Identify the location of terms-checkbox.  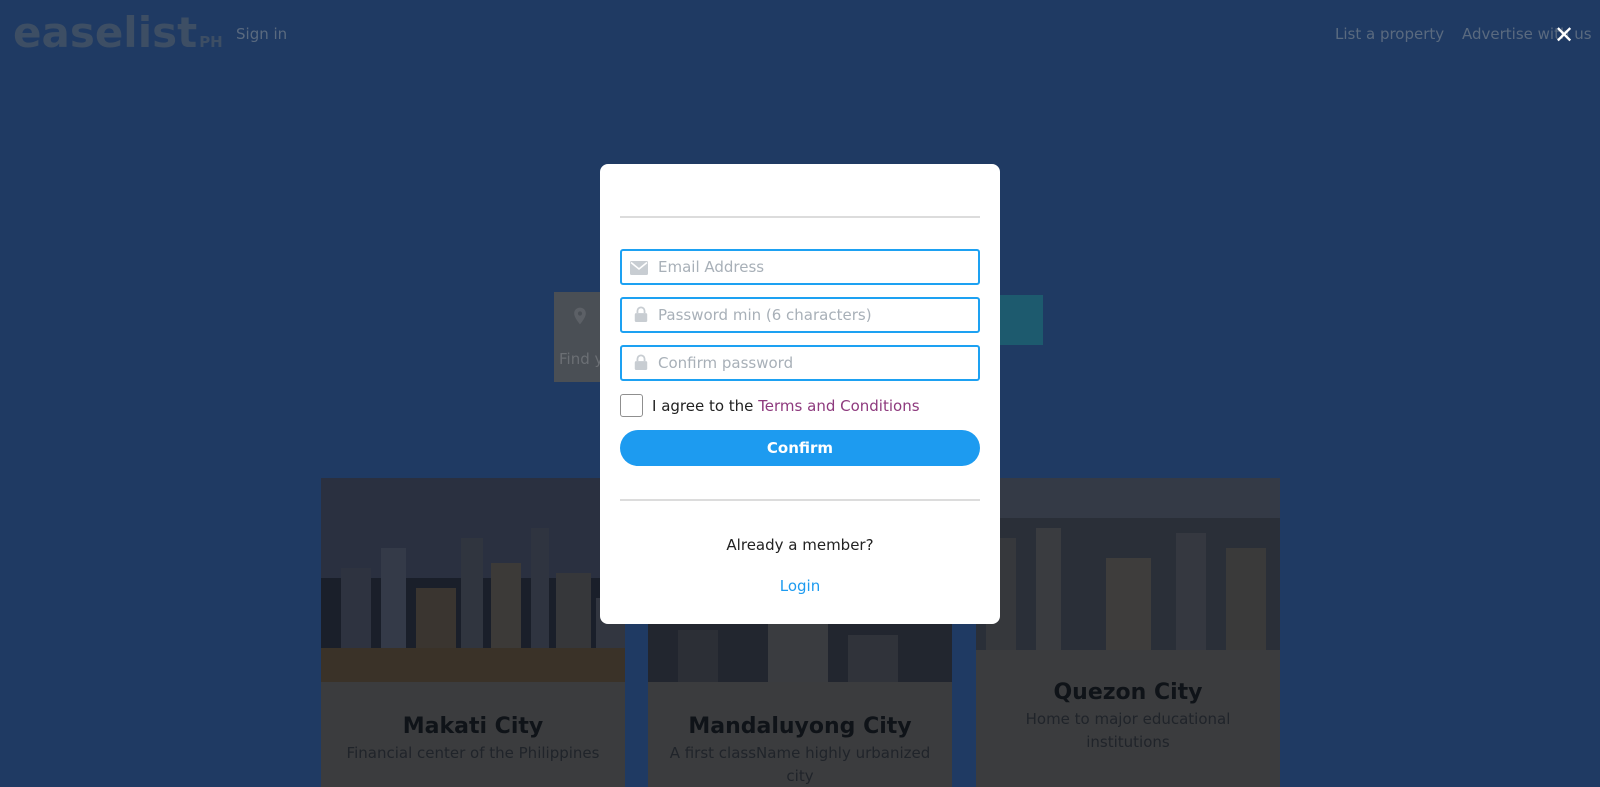
(631, 405).